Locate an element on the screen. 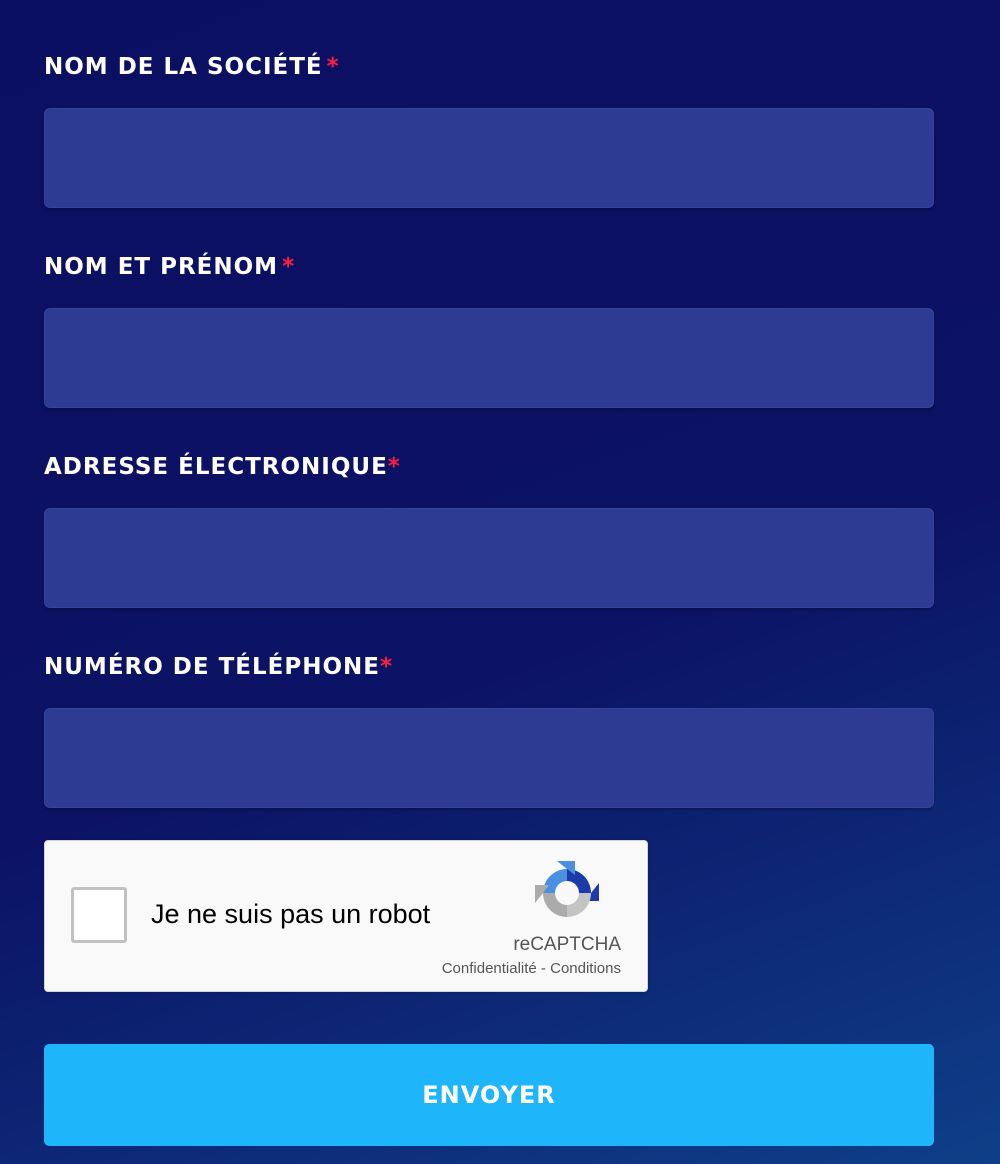 This screenshot has height=1164, width=1000. terms-link: Conditions is located at coordinates (585, 968).